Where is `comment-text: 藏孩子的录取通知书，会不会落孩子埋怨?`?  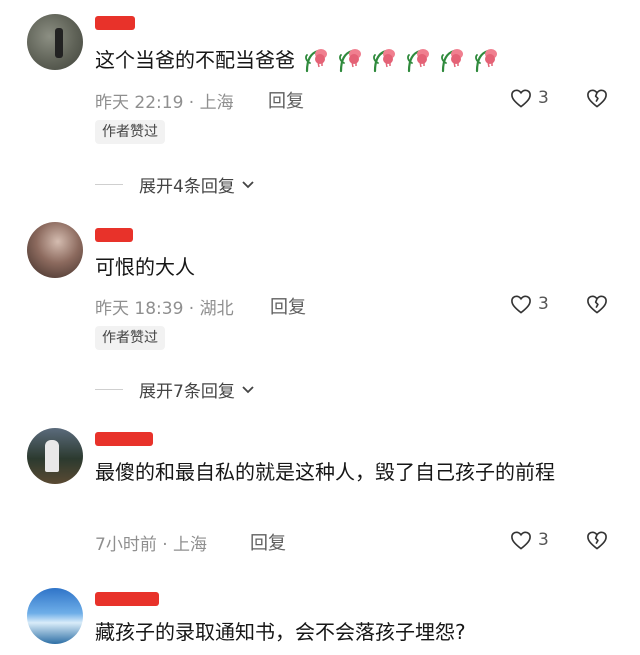 comment-text: 藏孩子的录取通知书，会不会落孩子埋怨? is located at coordinates (280, 632).